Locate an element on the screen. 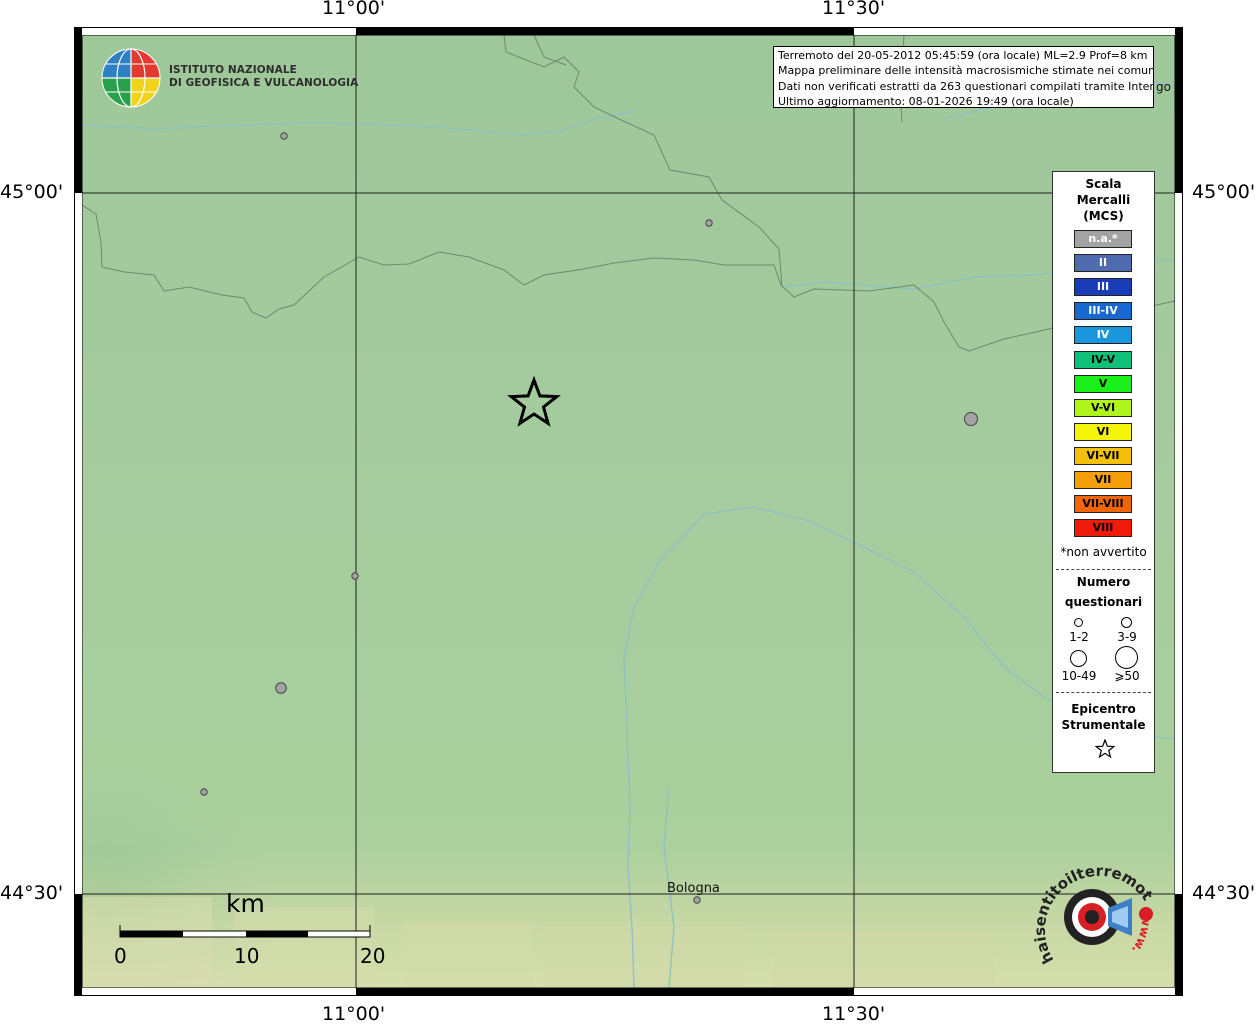 The height and width of the screenshot is (1025, 1256). legend-swatch: V is located at coordinates (1103, 383).